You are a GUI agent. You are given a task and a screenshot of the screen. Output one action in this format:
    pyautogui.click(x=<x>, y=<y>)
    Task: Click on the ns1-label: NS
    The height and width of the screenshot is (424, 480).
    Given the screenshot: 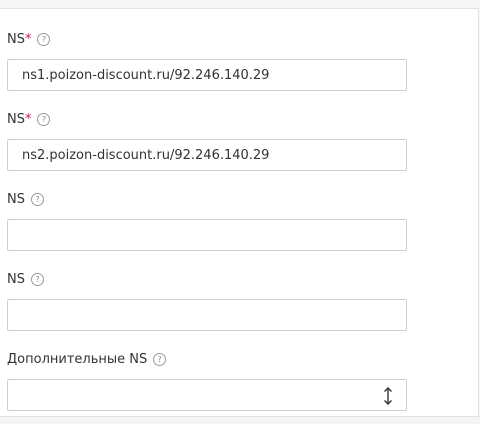 What is the action you would take?
    pyautogui.click(x=16, y=39)
    